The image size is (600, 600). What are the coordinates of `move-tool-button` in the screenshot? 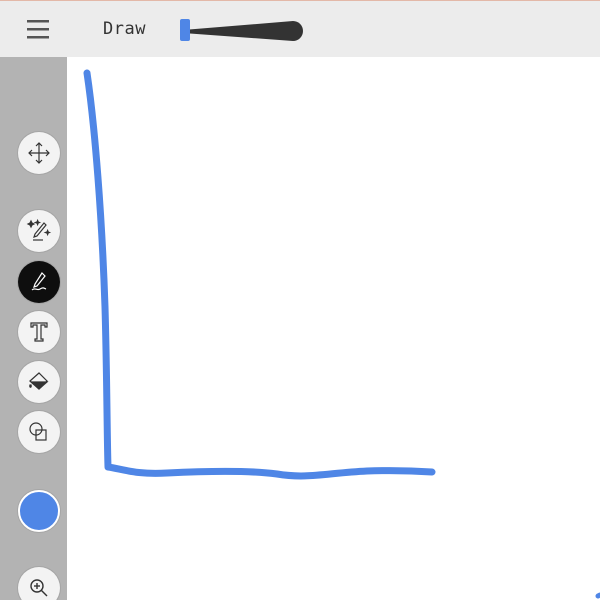 It's located at (39, 153).